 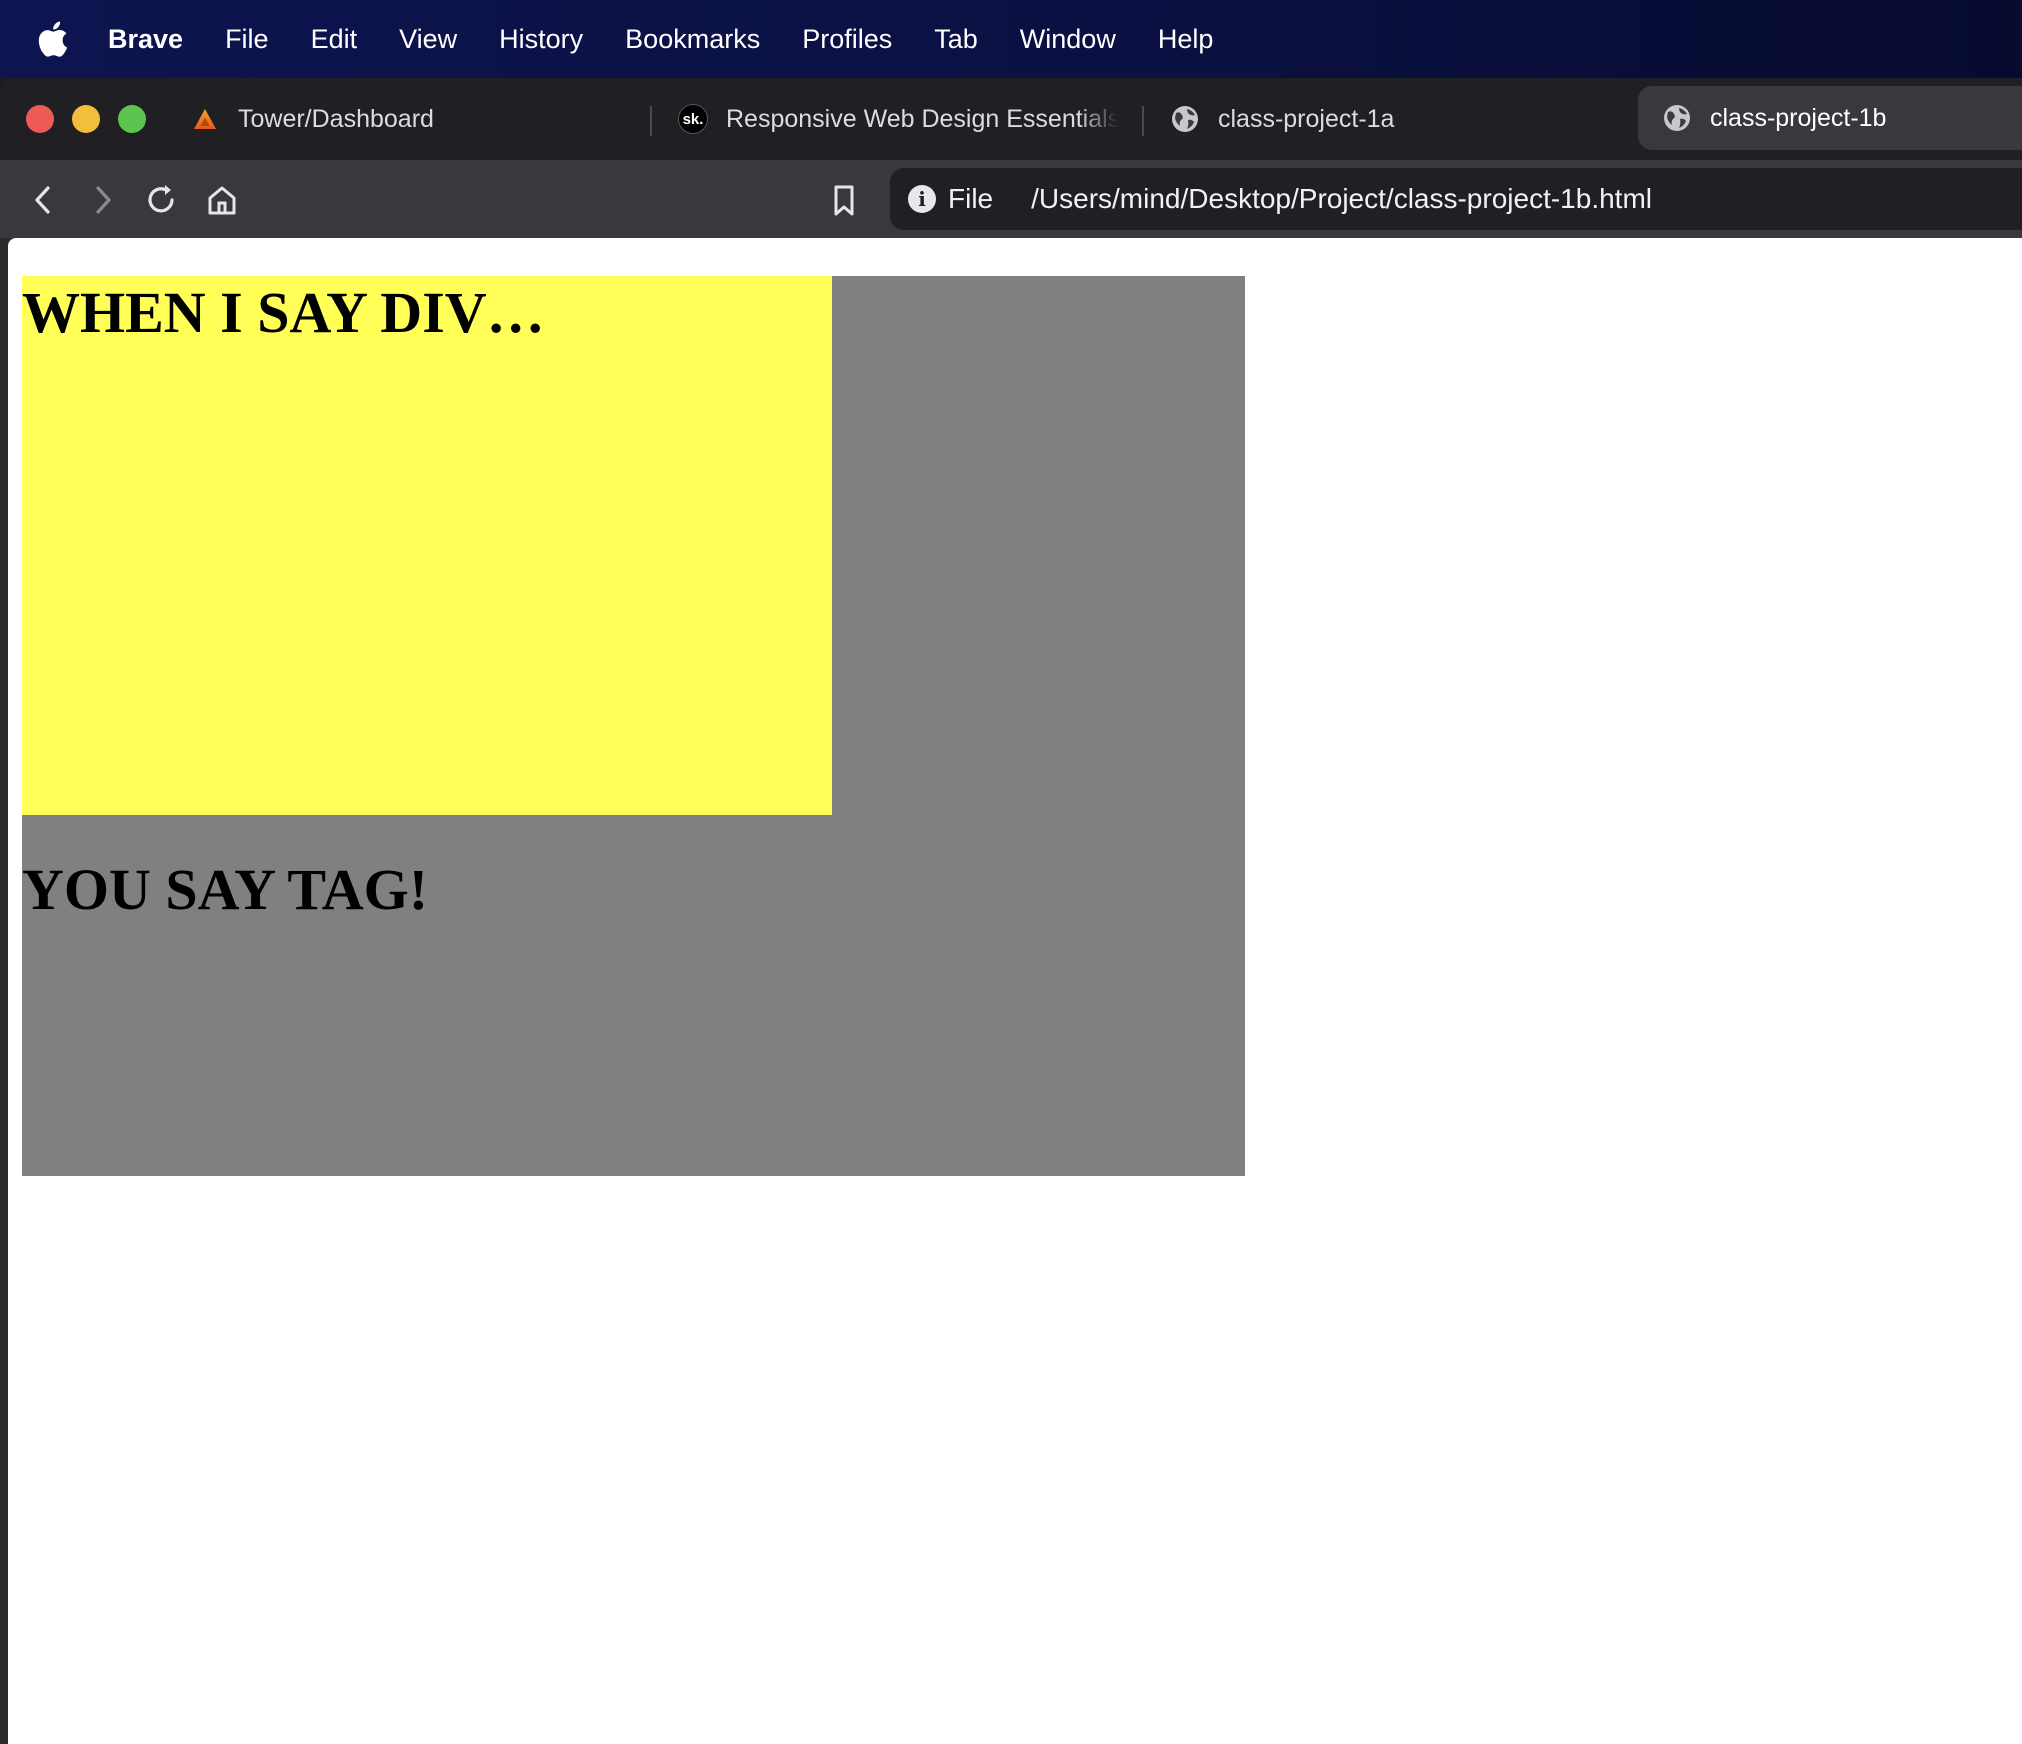 What do you see at coordinates (334, 39) in the screenshot?
I see `menu-edit: Edit` at bounding box center [334, 39].